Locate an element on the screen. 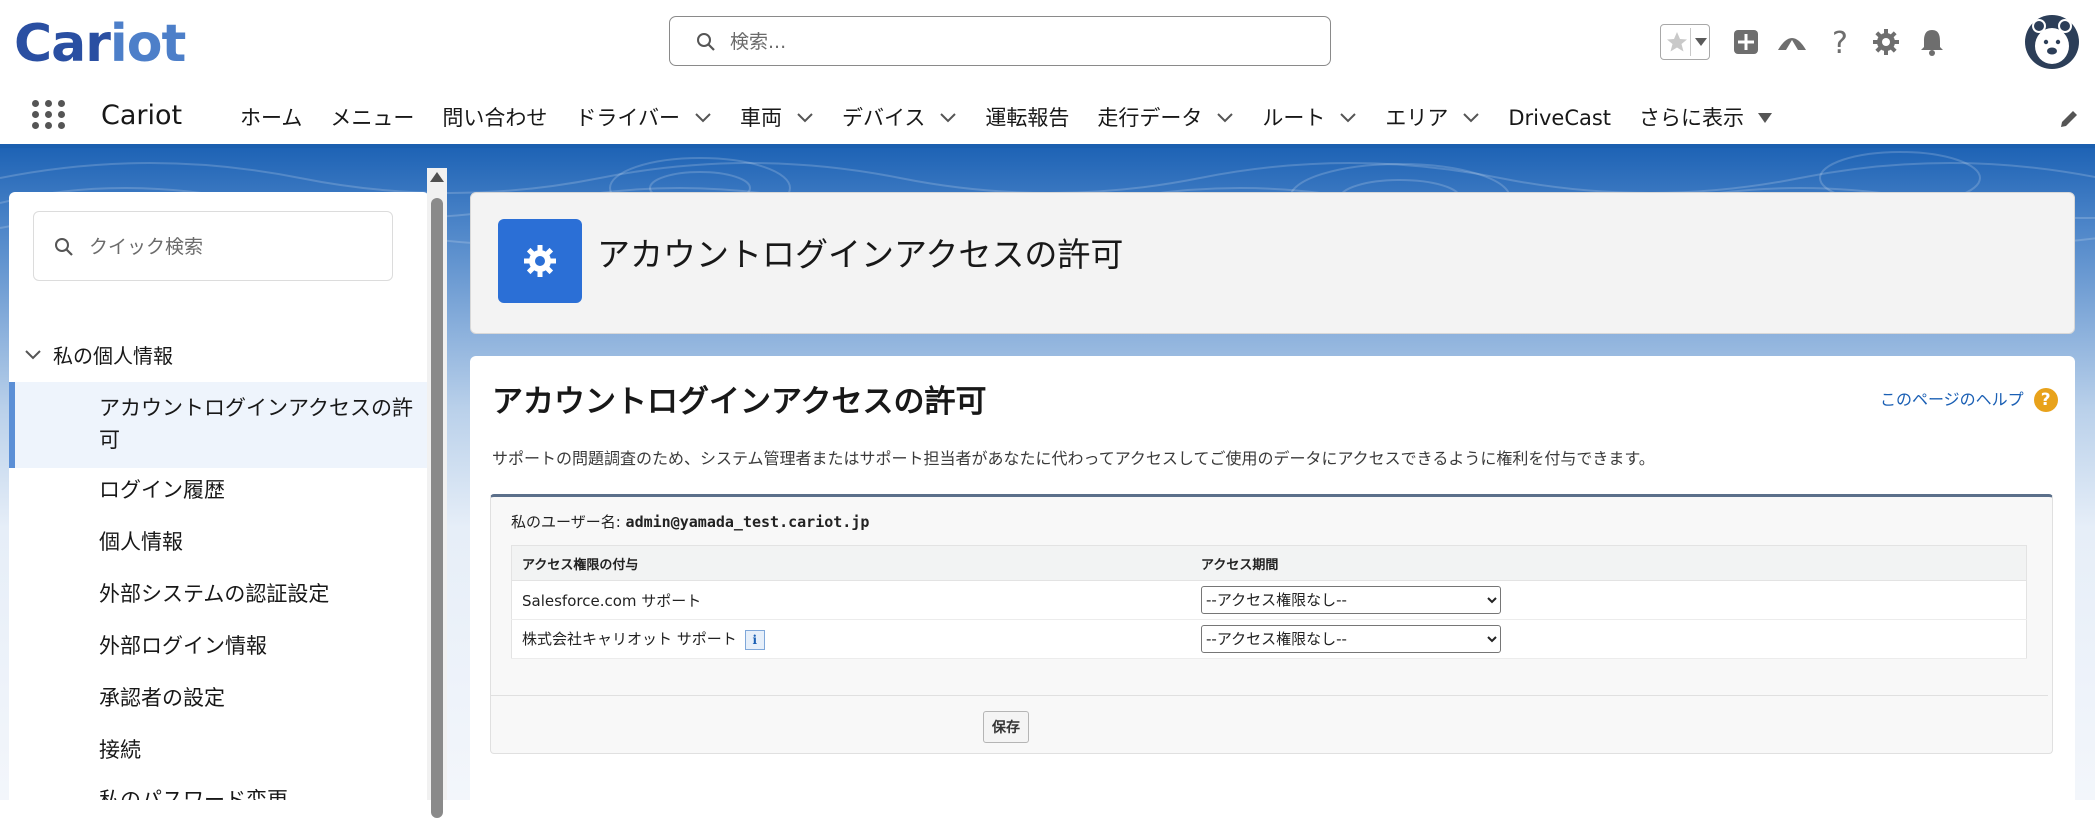 Image resolution: width=2095 pixels, height=818 pixels. nav-item-10: DriveCast is located at coordinates (1559, 118).